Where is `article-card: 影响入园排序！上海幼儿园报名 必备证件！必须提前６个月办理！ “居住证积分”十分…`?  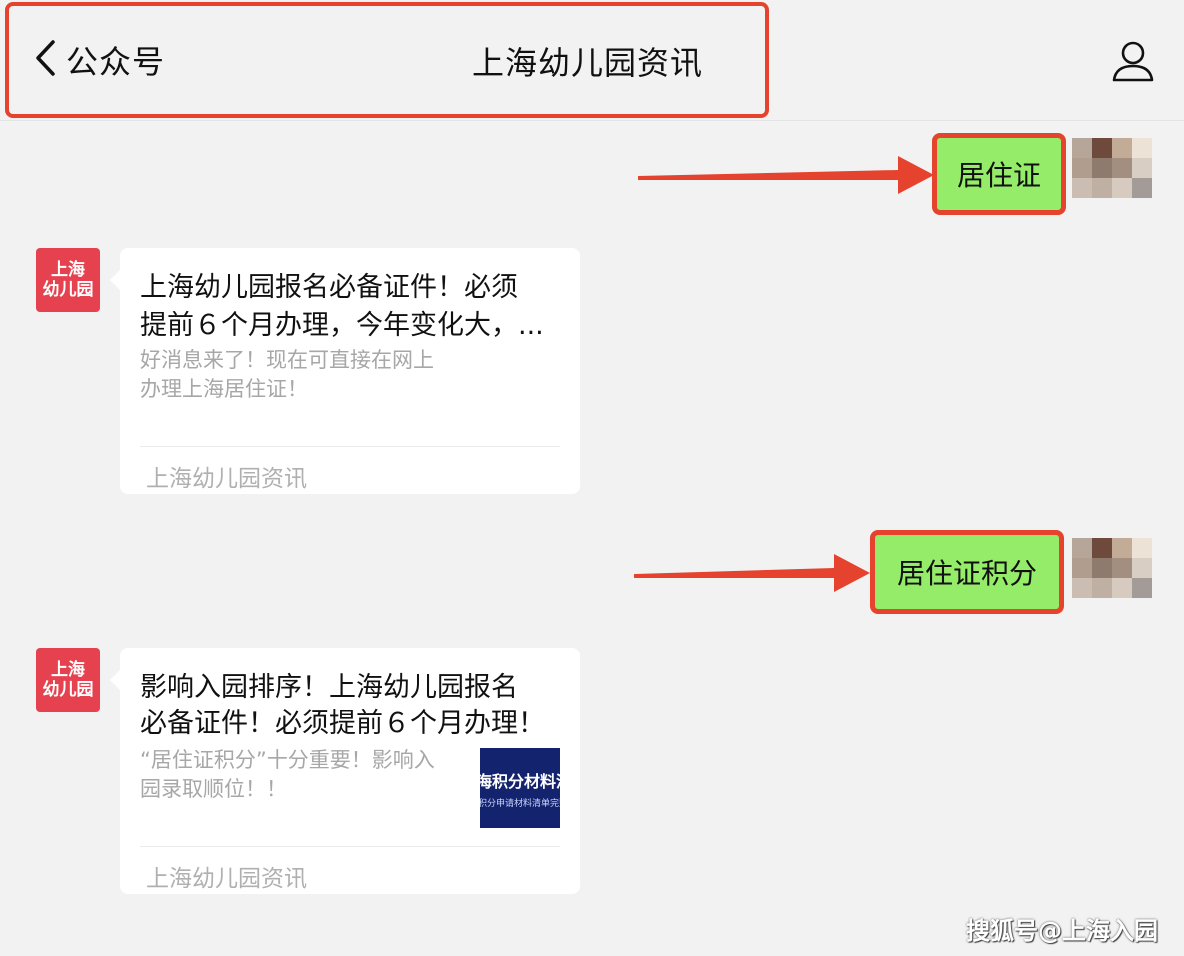 article-card: 影响入园排序！上海幼儿园报名 必备证件！必须提前６个月办理！ “居住证积分”十分… is located at coordinates (345, 771).